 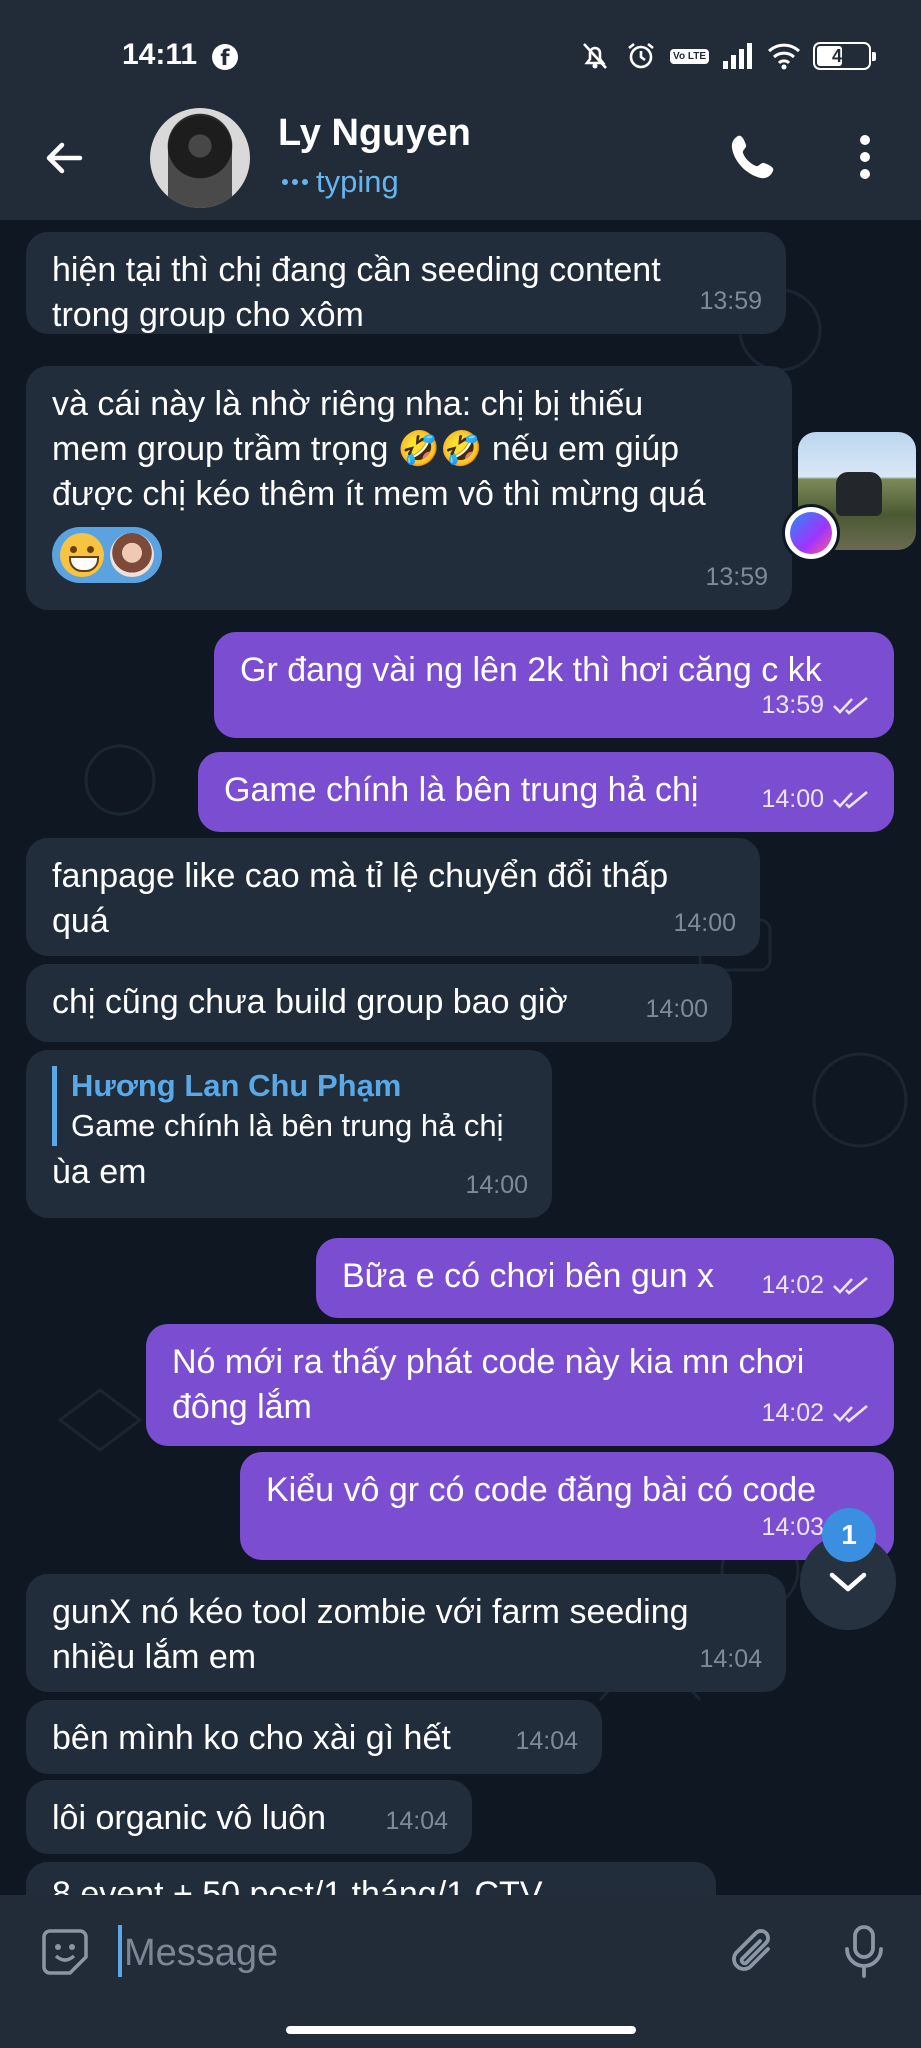 What do you see at coordinates (865, 157) in the screenshot?
I see `more-vert-icon` at bounding box center [865, 157].